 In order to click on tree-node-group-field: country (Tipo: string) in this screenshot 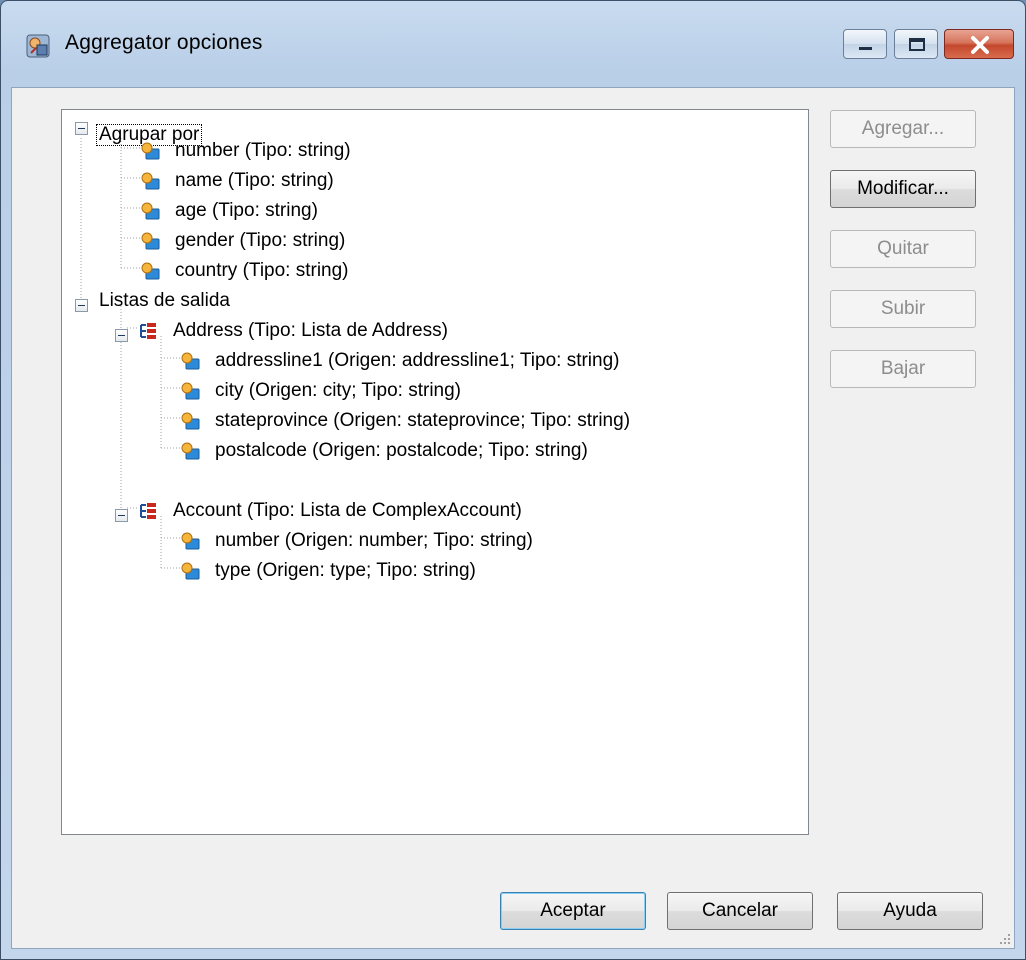, I will do `click(246, 271)`.